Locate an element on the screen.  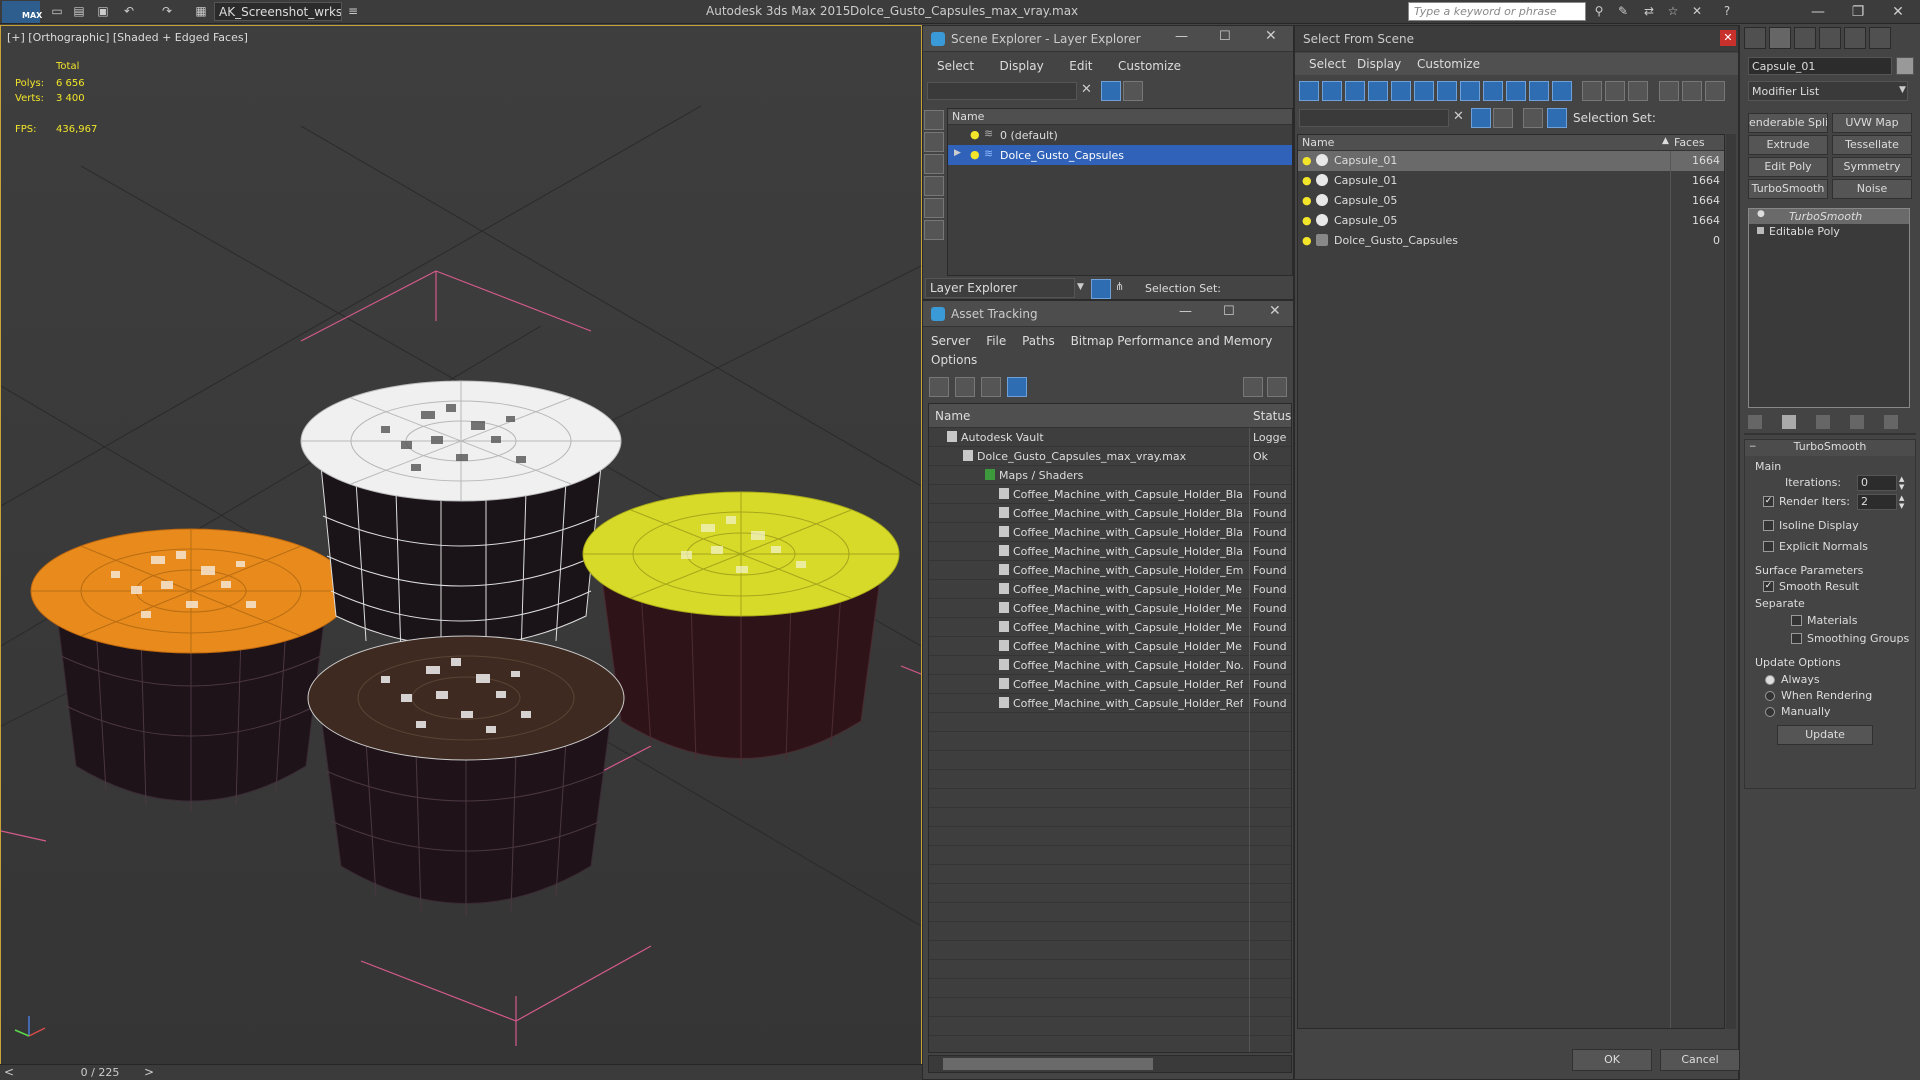
exchange-icon: ⇄ is located at coordinates (1649, 11).